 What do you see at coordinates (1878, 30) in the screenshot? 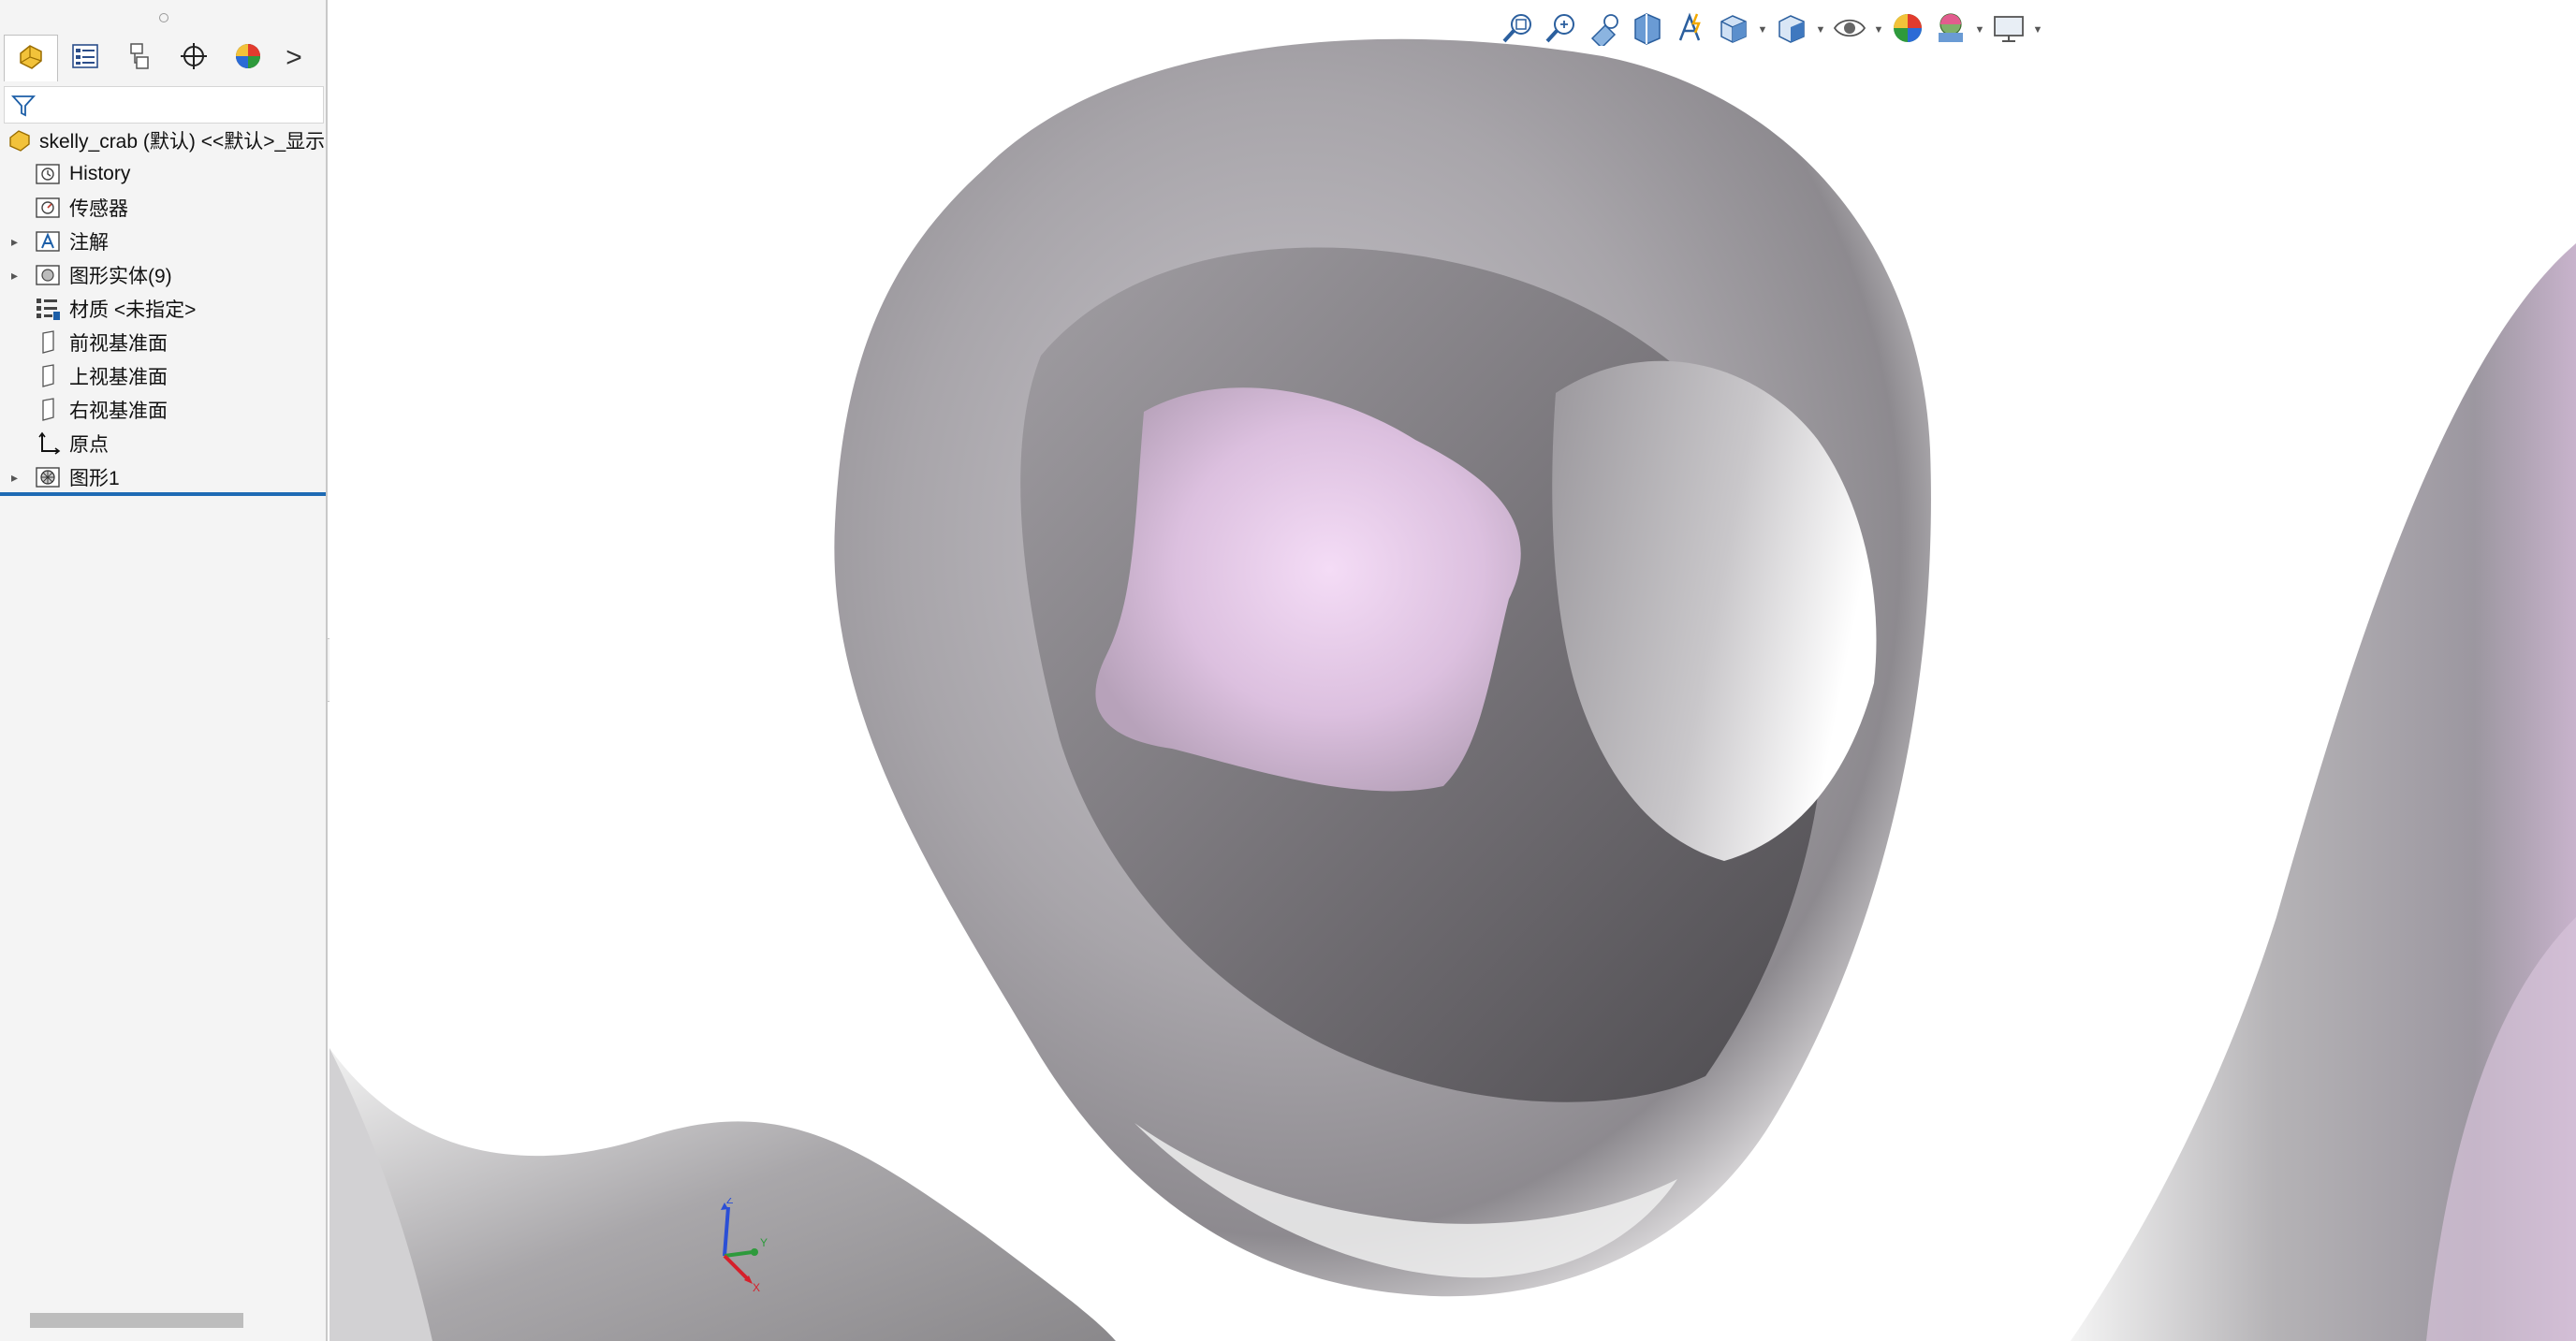
I see `hide-show-items-dropdown: ▼` at bounding box center [1878, 30].